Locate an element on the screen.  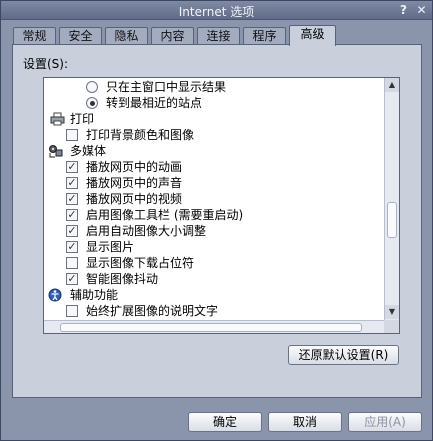
printer-icon is located at coordinates (57, 119).